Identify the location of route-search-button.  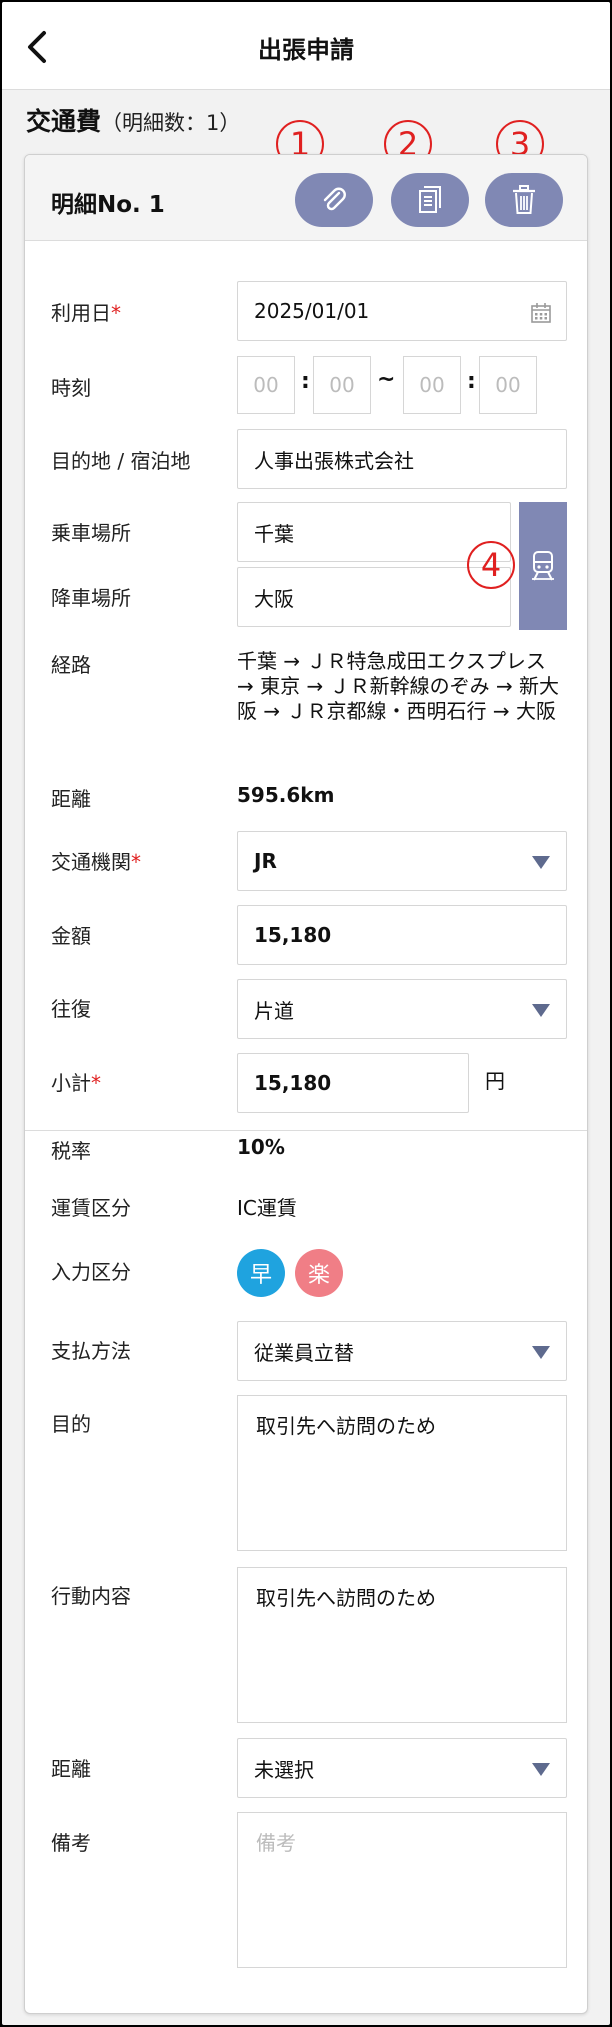
(543, 566).